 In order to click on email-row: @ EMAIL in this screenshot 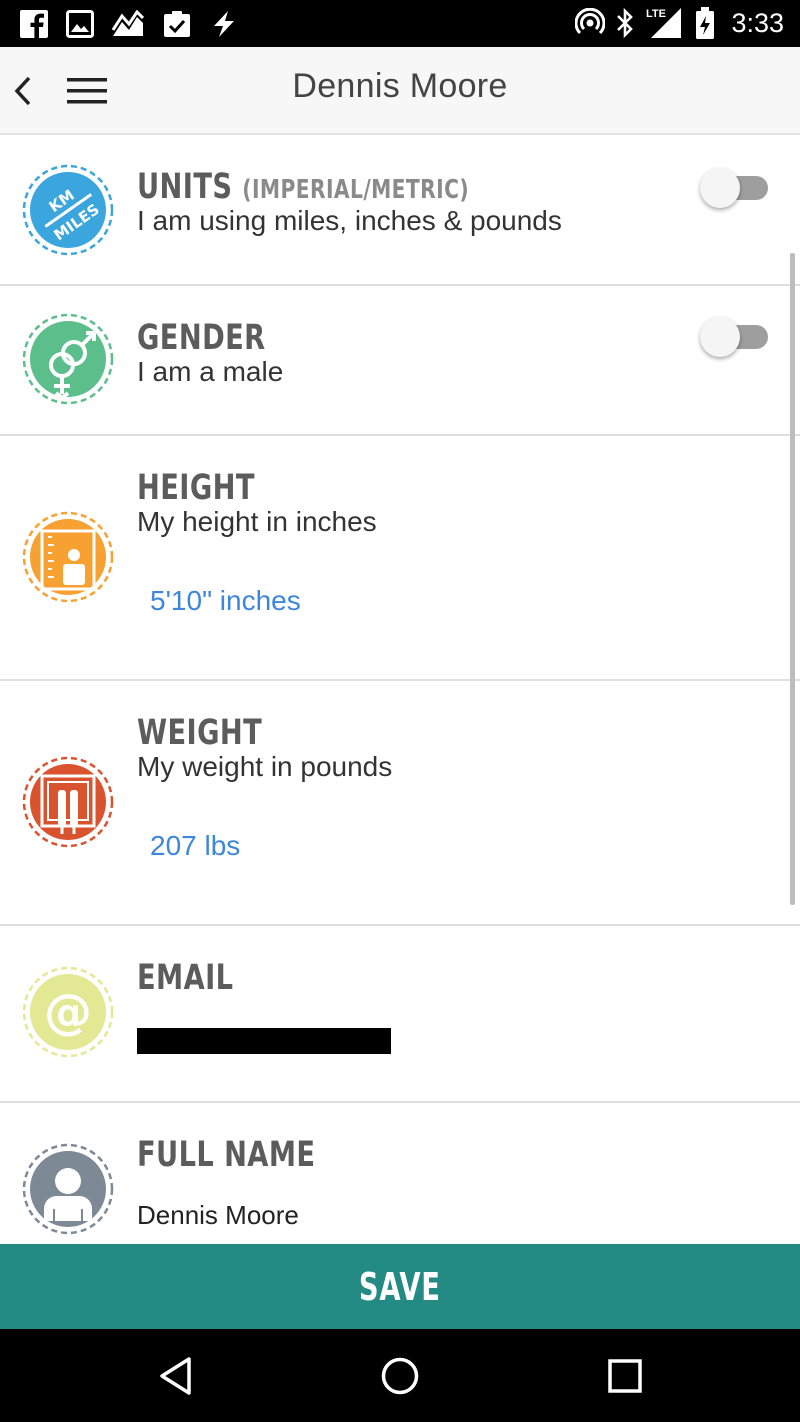, I will do `click(400, 1014)`.